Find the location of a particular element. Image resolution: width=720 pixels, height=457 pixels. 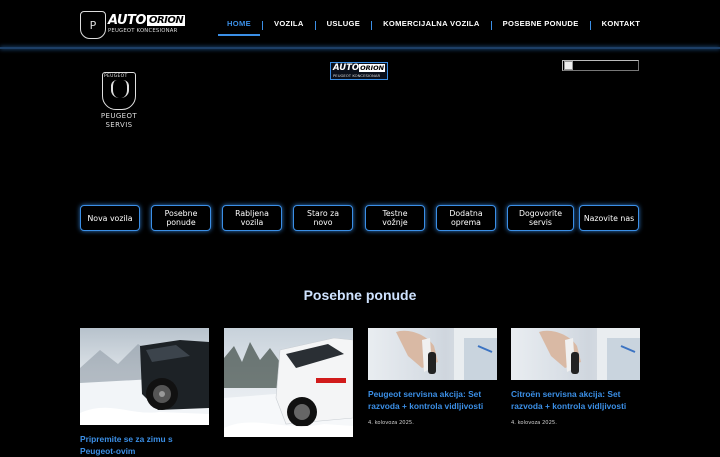

peugeot-badge-icon: P is located at coordinates (93, 25).